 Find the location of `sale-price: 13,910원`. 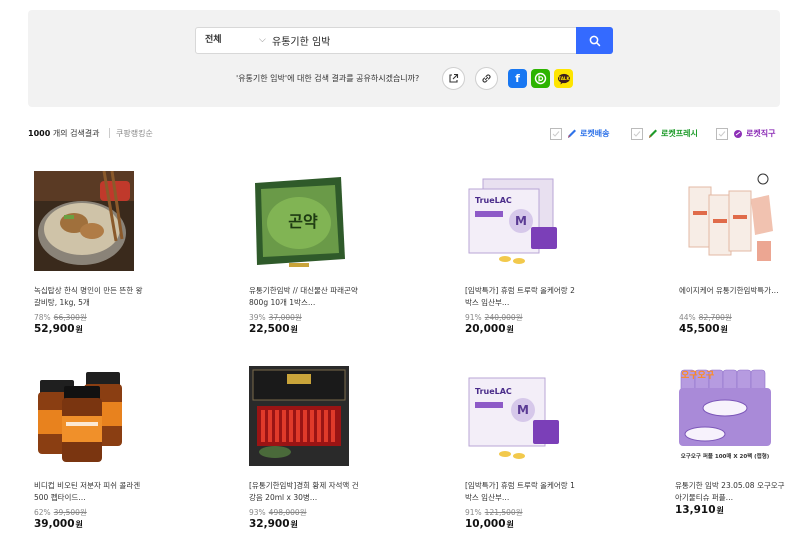

sale-price: 13,910원 is located at coordinates (699, 510).